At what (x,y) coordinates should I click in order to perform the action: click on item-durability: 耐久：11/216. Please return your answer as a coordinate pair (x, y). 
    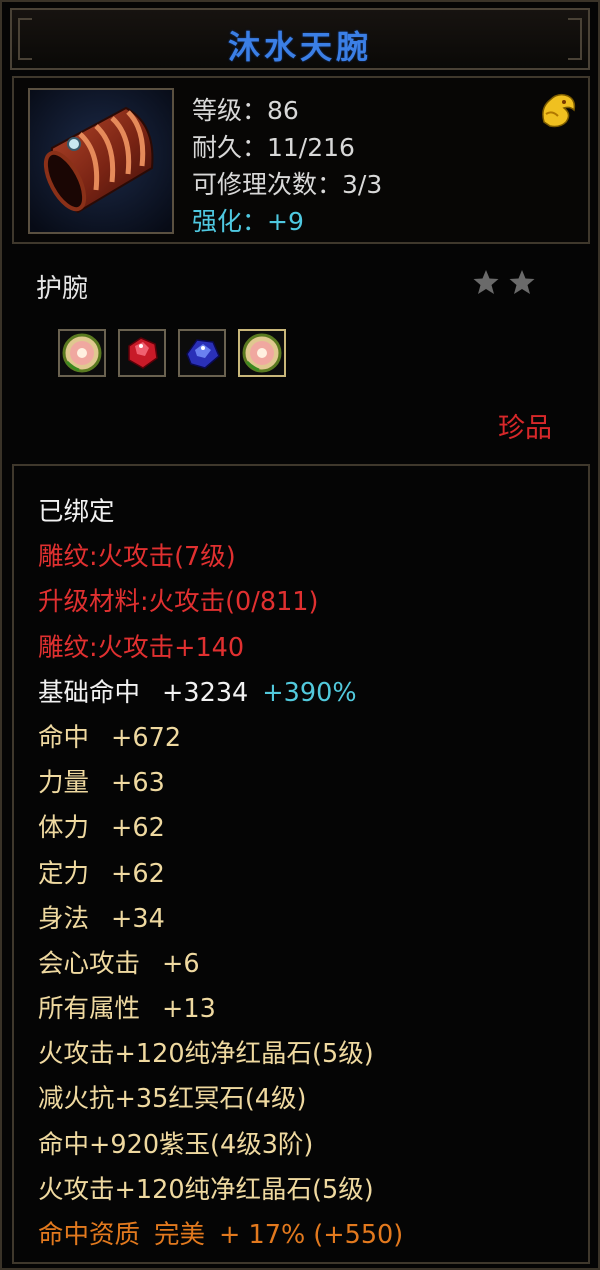
    Looking at the image, I should click on (273, 147).